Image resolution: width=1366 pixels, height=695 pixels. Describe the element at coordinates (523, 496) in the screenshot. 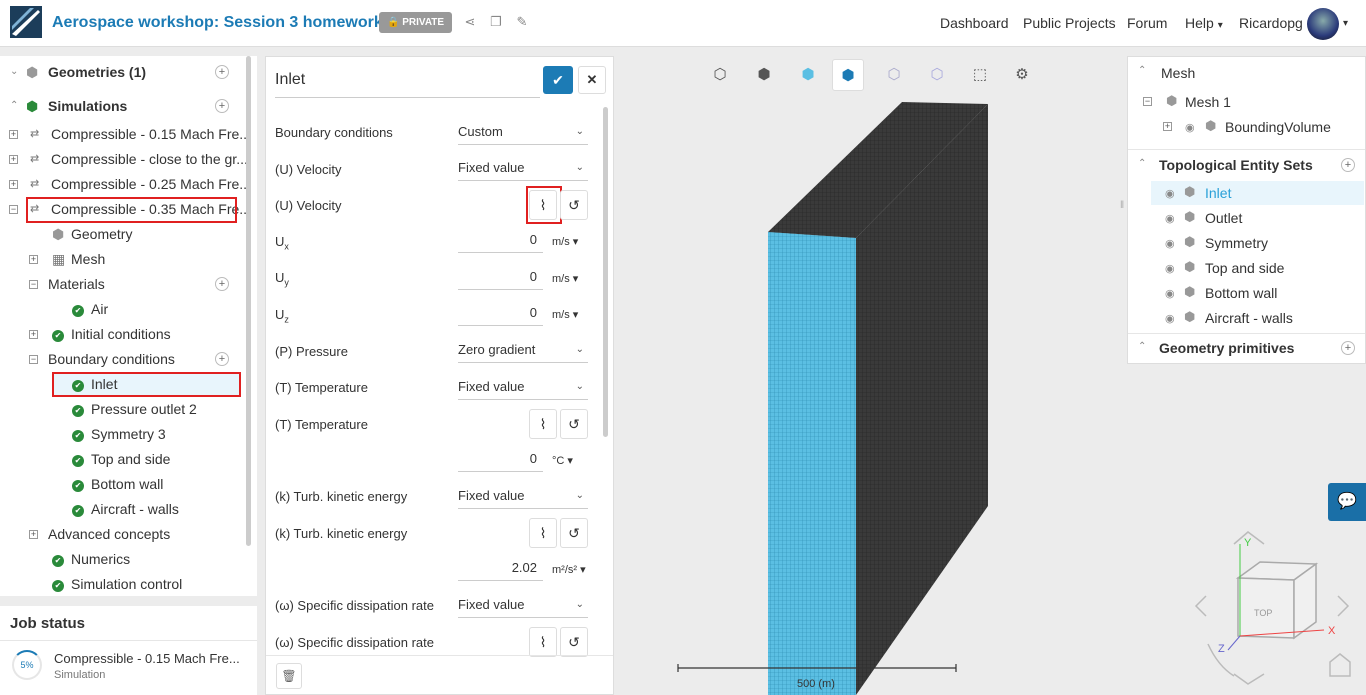

I see `tke-type-select: Fixed value ⌄` at that location.